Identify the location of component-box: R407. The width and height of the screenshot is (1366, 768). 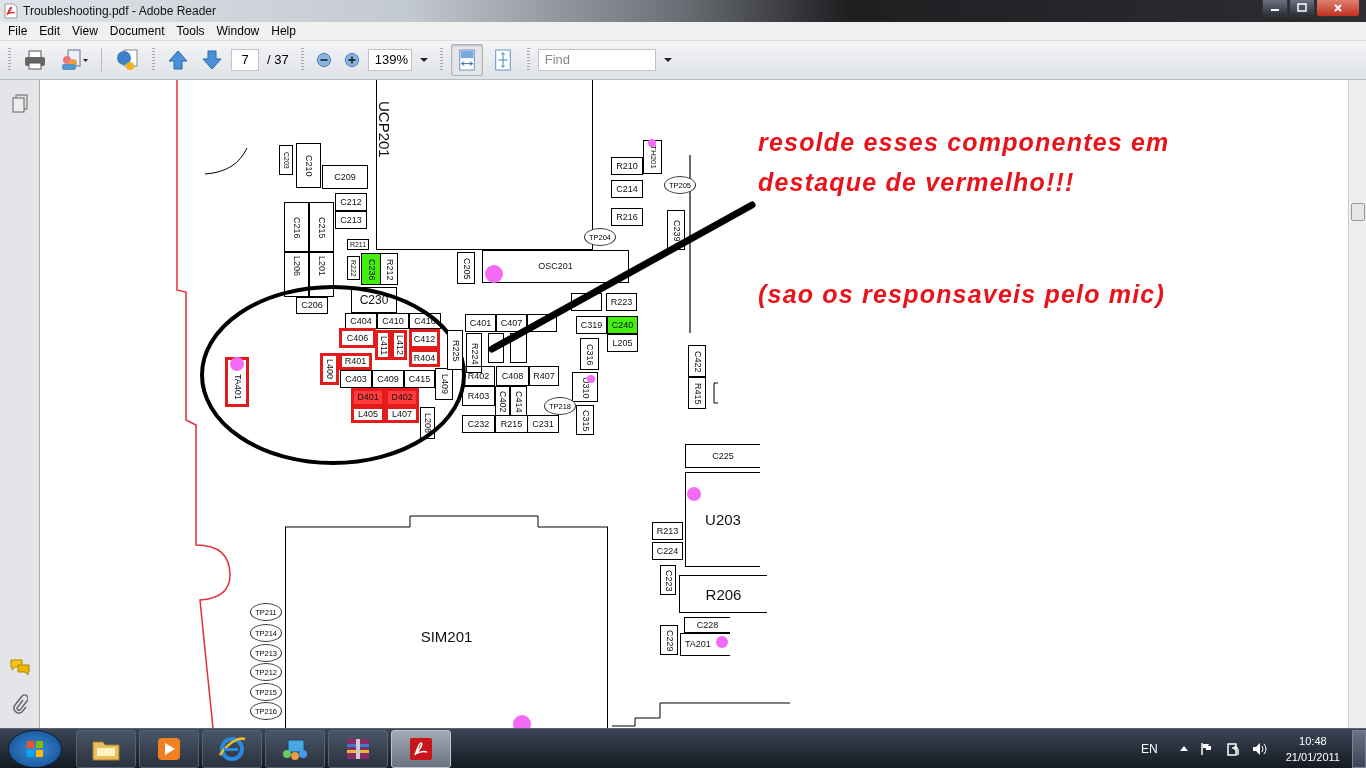
(544, 376).